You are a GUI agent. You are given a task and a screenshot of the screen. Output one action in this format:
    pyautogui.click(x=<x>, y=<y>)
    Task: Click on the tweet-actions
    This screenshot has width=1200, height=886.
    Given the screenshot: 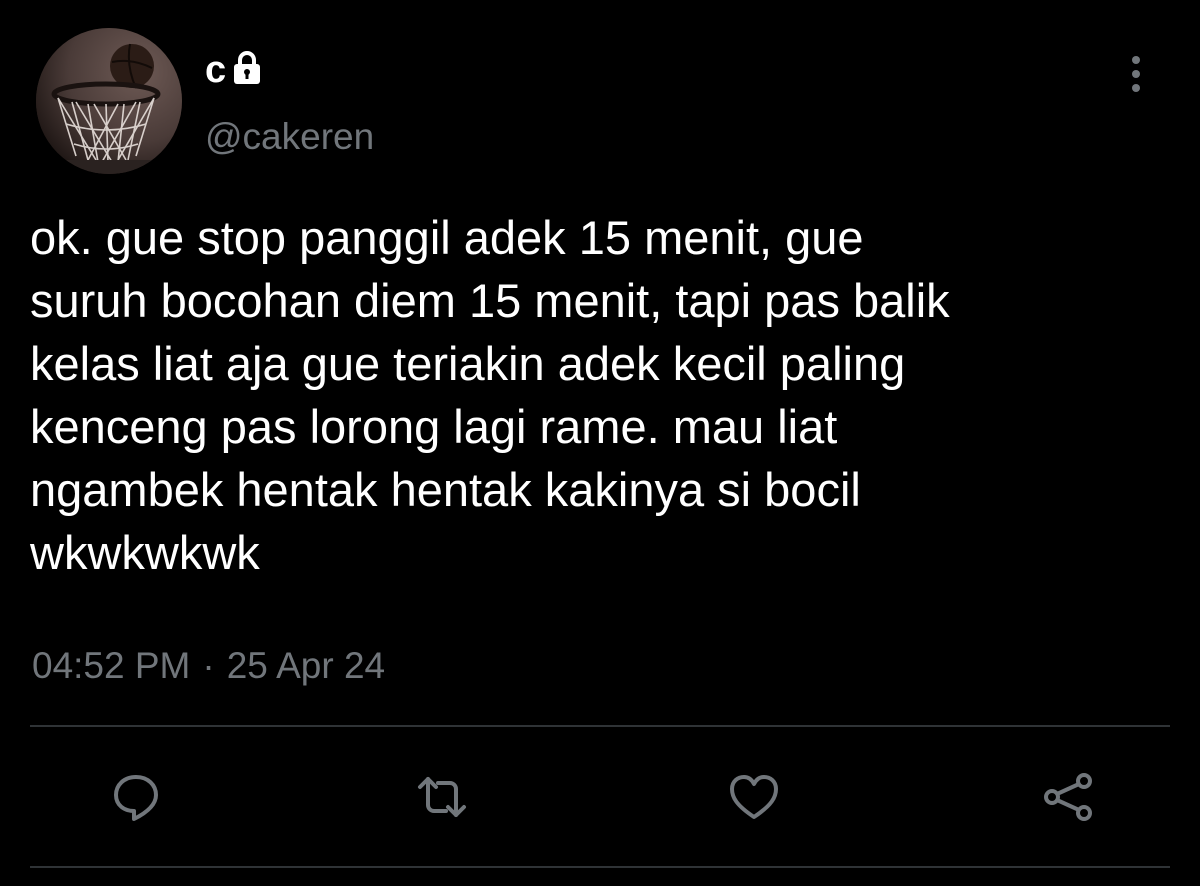 What is the action you would take?
    pyautogui.click(x=600, y=797)
    